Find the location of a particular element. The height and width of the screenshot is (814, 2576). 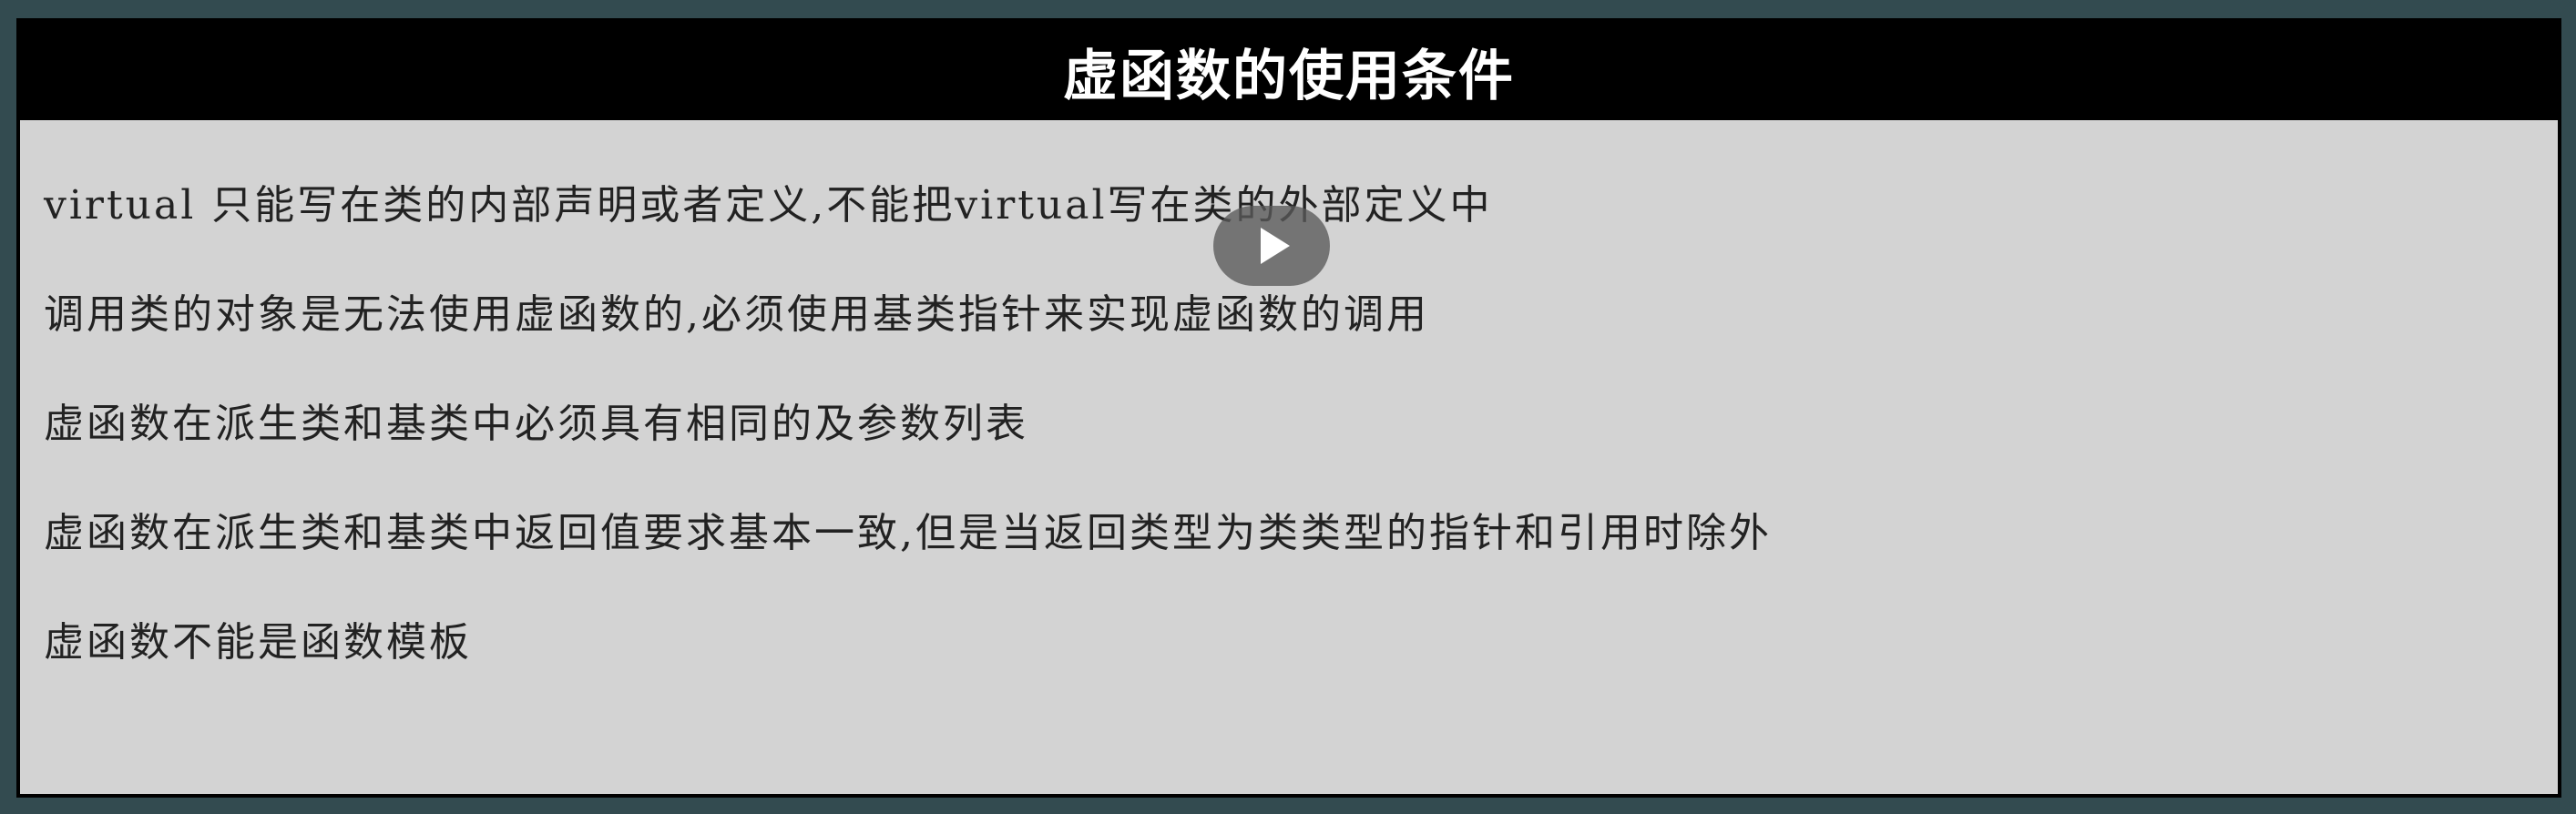

content-line: 虚函数在派生类和基类中必须具有相同的及参数列表 is located at coordinates (536, 424).